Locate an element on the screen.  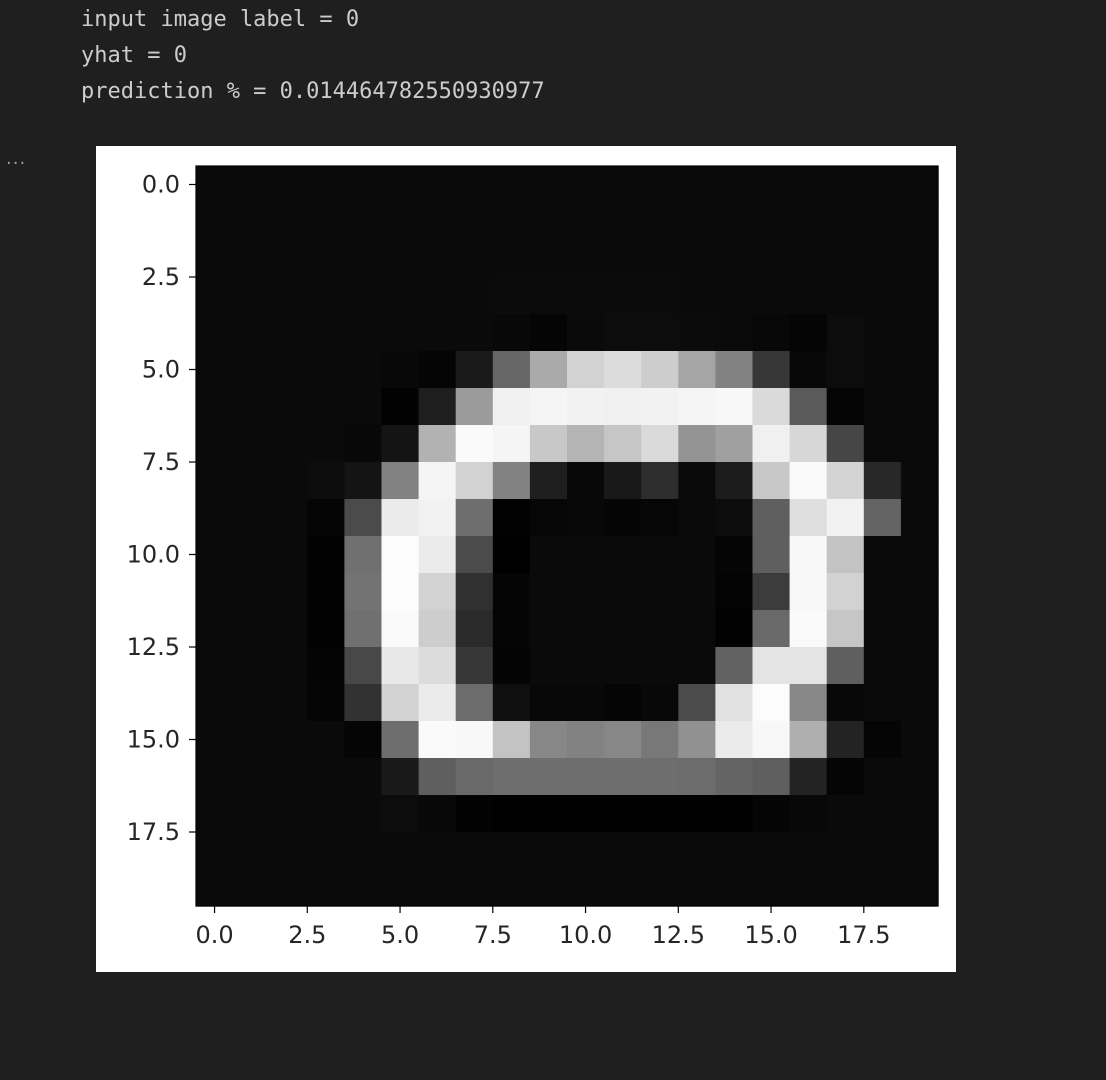
heatmap-cell-r0-c15 is located at coordinates (771, 185).